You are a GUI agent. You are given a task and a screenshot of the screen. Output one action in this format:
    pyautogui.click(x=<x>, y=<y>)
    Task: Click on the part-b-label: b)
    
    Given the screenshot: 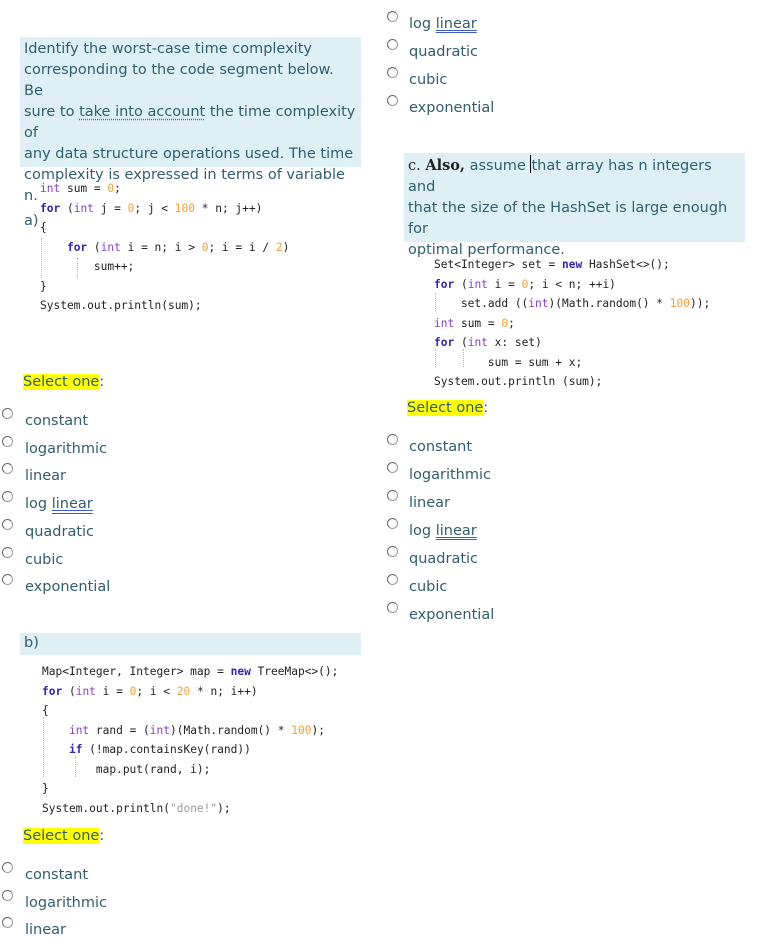 What is the action you would take?
    pyautogui.click(x=31, y=643)
    